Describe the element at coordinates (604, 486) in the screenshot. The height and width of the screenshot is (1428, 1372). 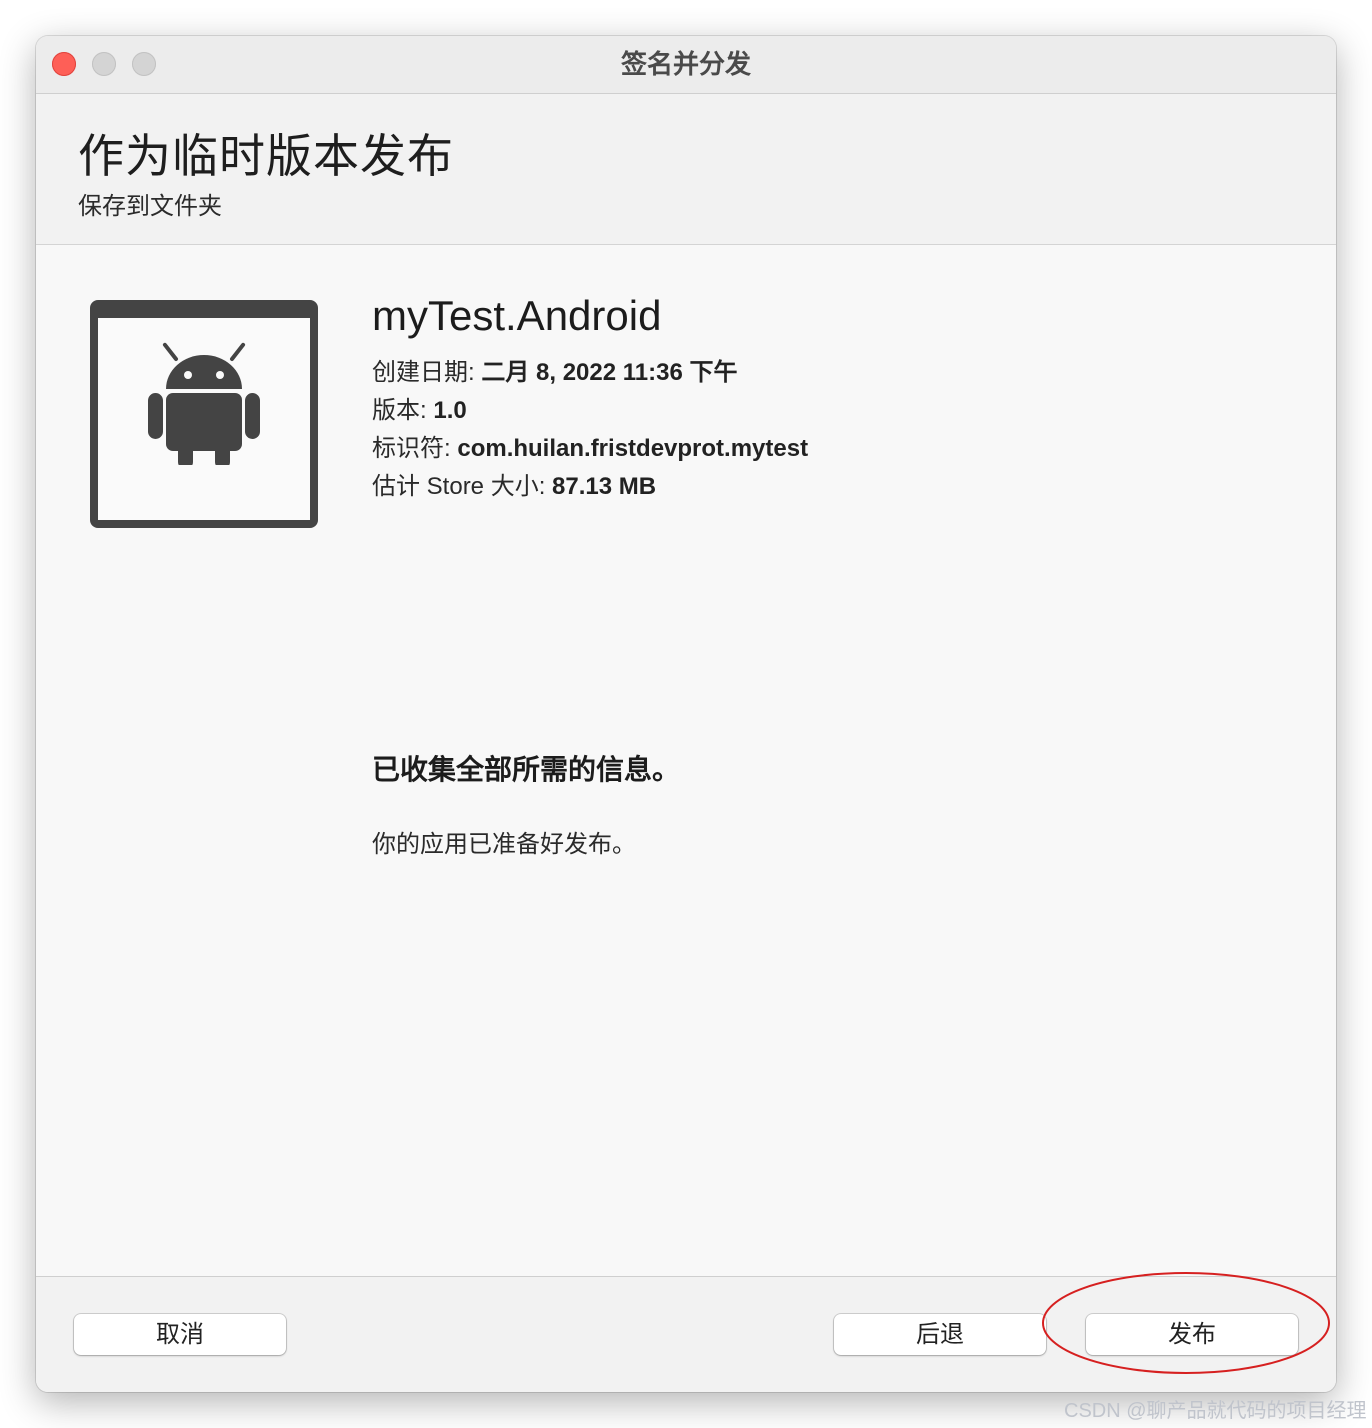
I see `store-size-value: 87.13 MB` at that location.